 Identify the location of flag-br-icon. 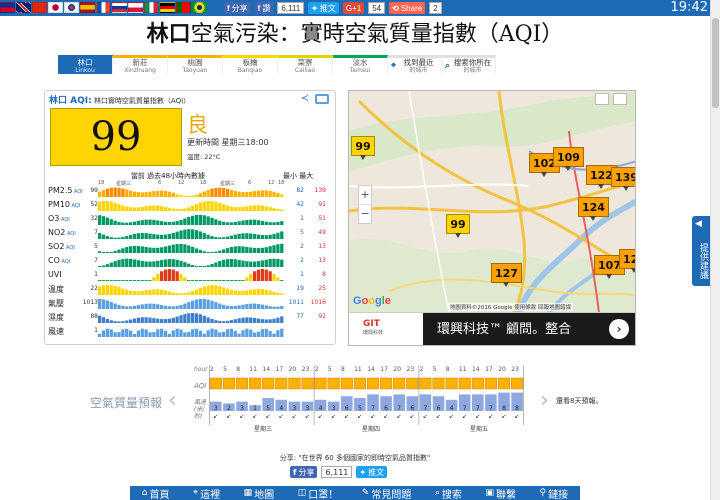
(199, 7).